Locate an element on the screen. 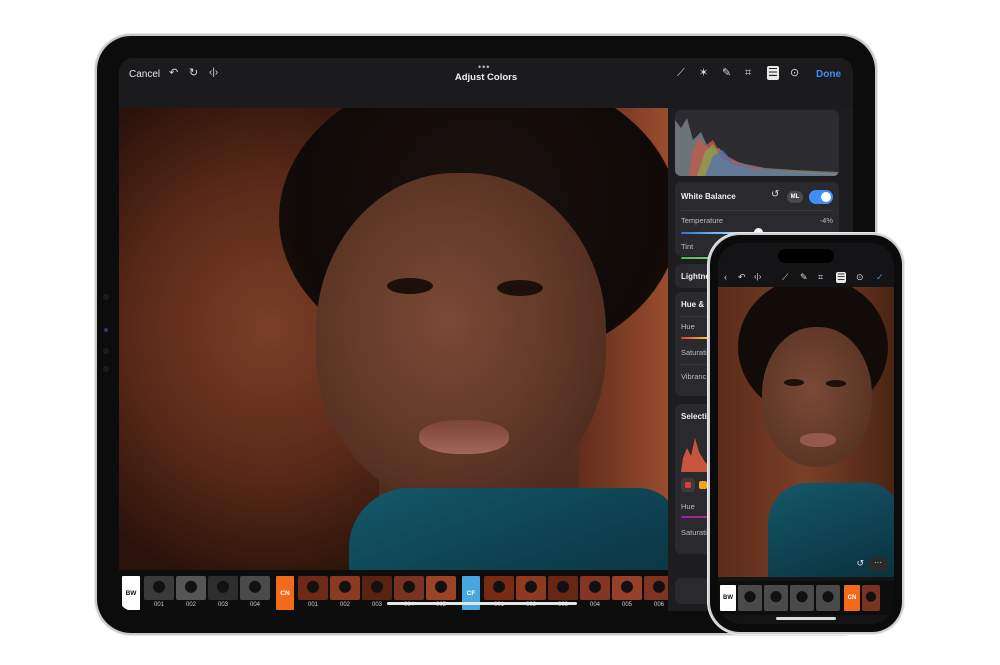 The width and height of the screenshot is (1000, 665). iphone-filter-strip: BW CN is located at coordinates (806, 598).